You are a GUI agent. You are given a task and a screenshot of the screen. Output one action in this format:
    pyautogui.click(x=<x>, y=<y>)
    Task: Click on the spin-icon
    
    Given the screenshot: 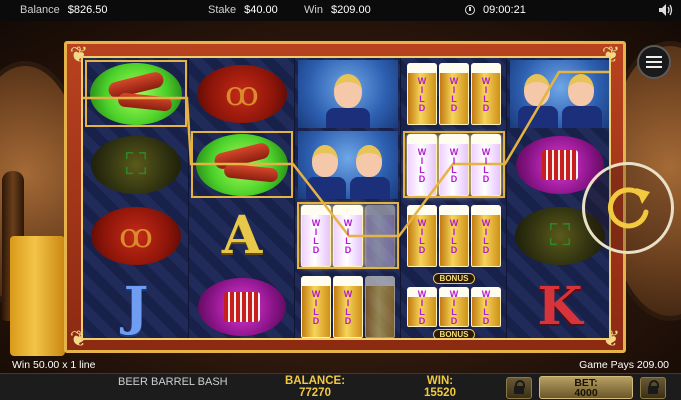 What is the action you would take?
    pyautogui.click(x=629, y=208)
    